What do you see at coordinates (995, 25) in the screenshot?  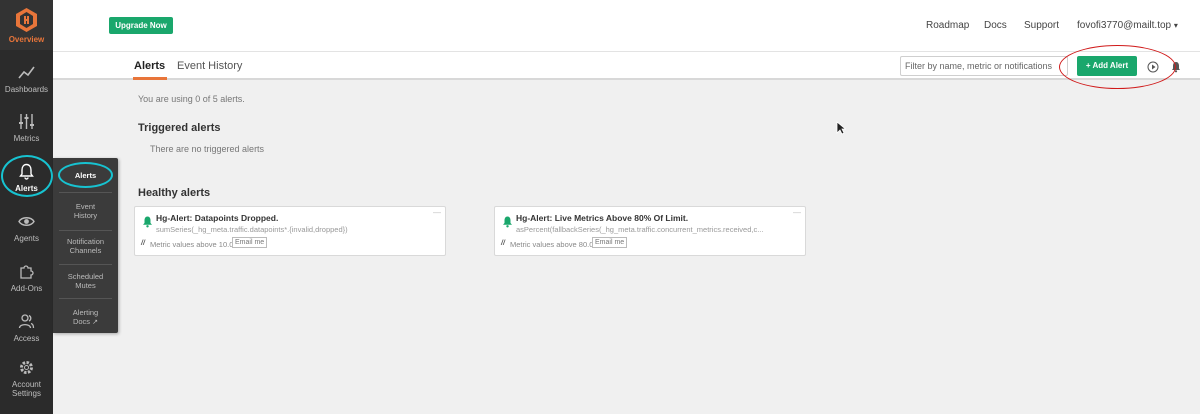 I see `docs-link: Docs` at bounding box center [995, 25].